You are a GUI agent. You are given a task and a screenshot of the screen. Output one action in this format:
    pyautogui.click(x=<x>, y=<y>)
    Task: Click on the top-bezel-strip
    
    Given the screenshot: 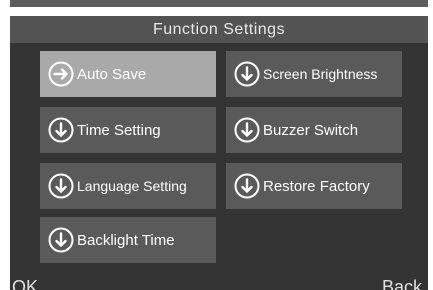 What is the action you would take?
    pyautogui.click(x=219, y=3)
    